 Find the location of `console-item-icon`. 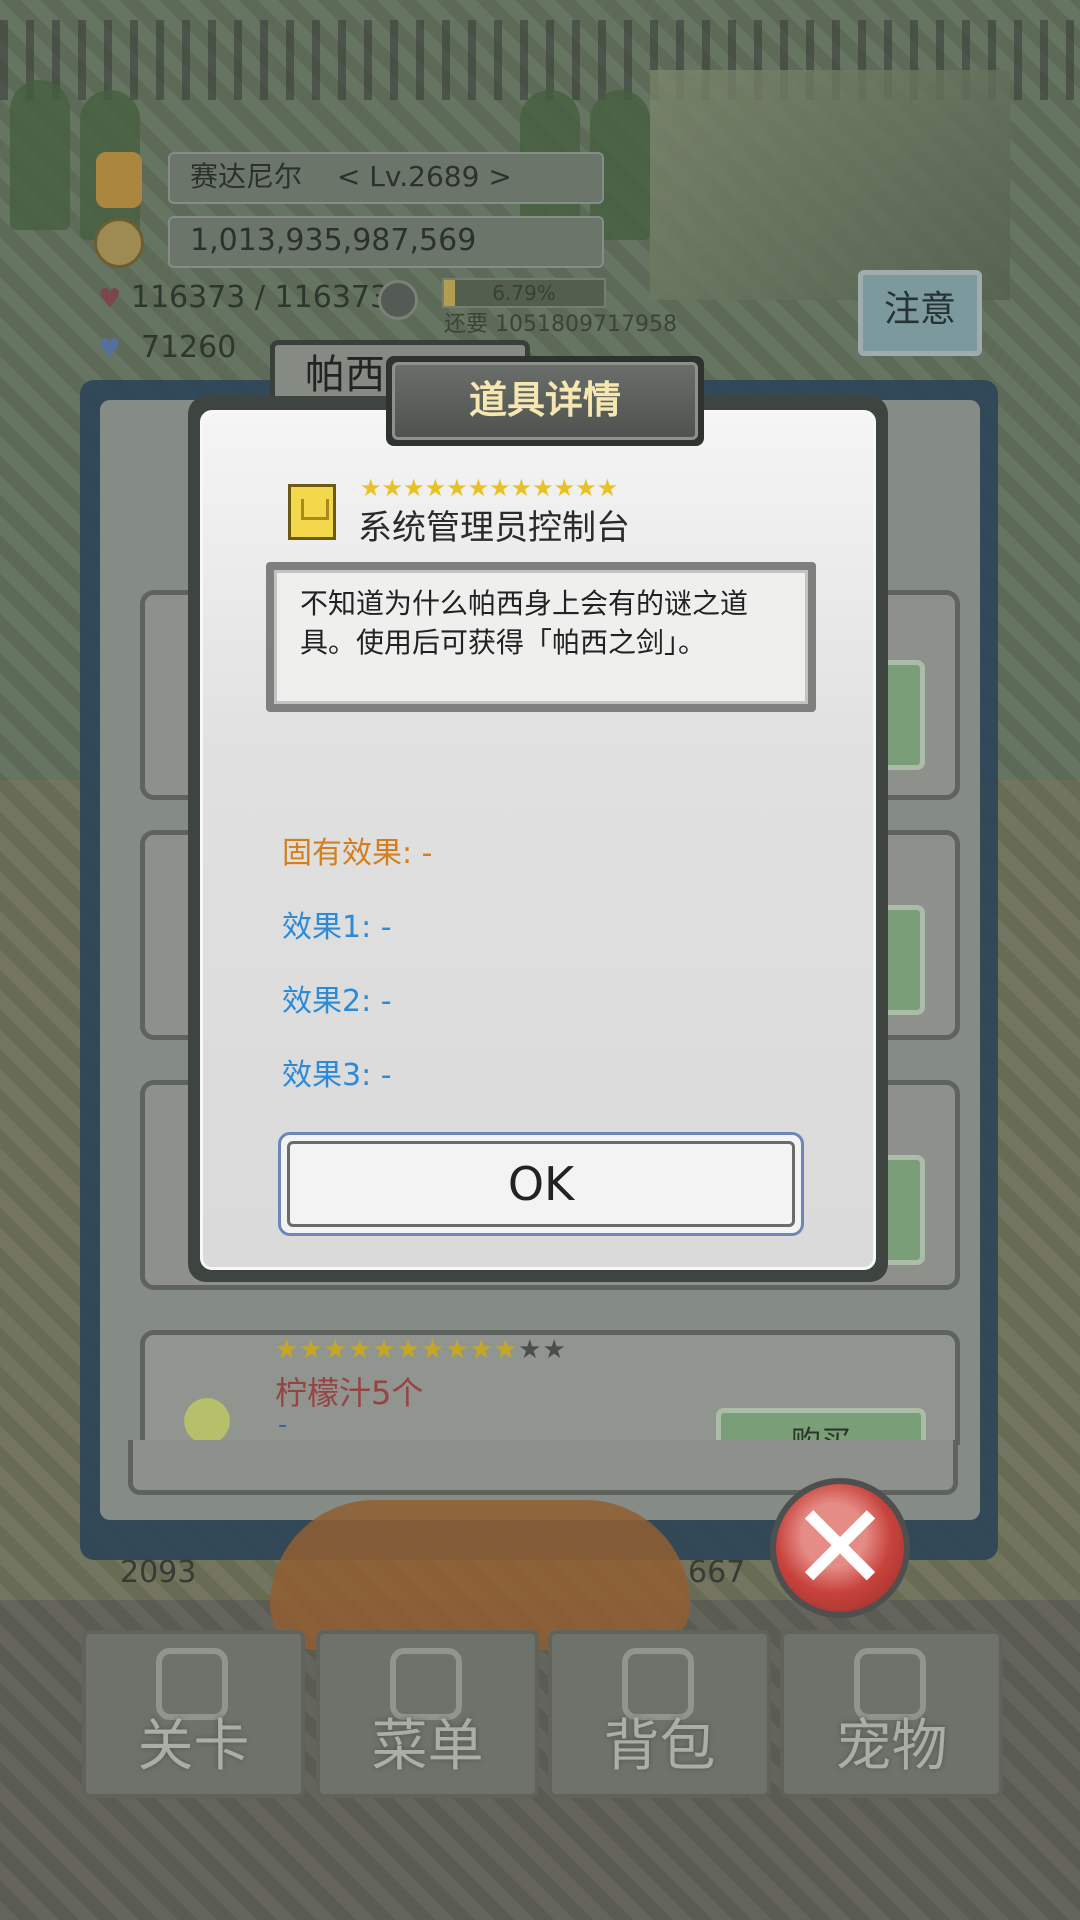

console-item-icon is located at coordinates (312, 512).